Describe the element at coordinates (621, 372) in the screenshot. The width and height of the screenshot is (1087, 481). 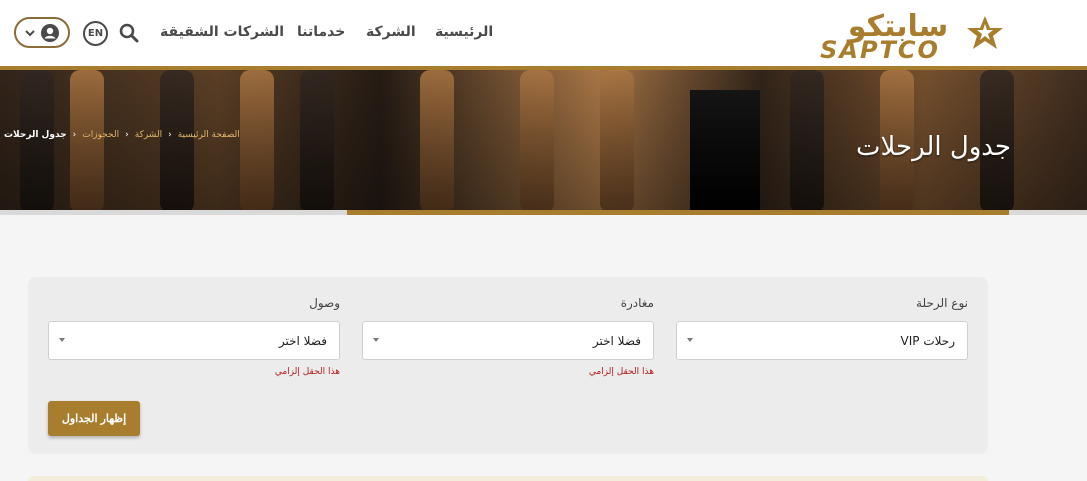
I see `departure-error: هذا الحقل إلزامي` at that location.